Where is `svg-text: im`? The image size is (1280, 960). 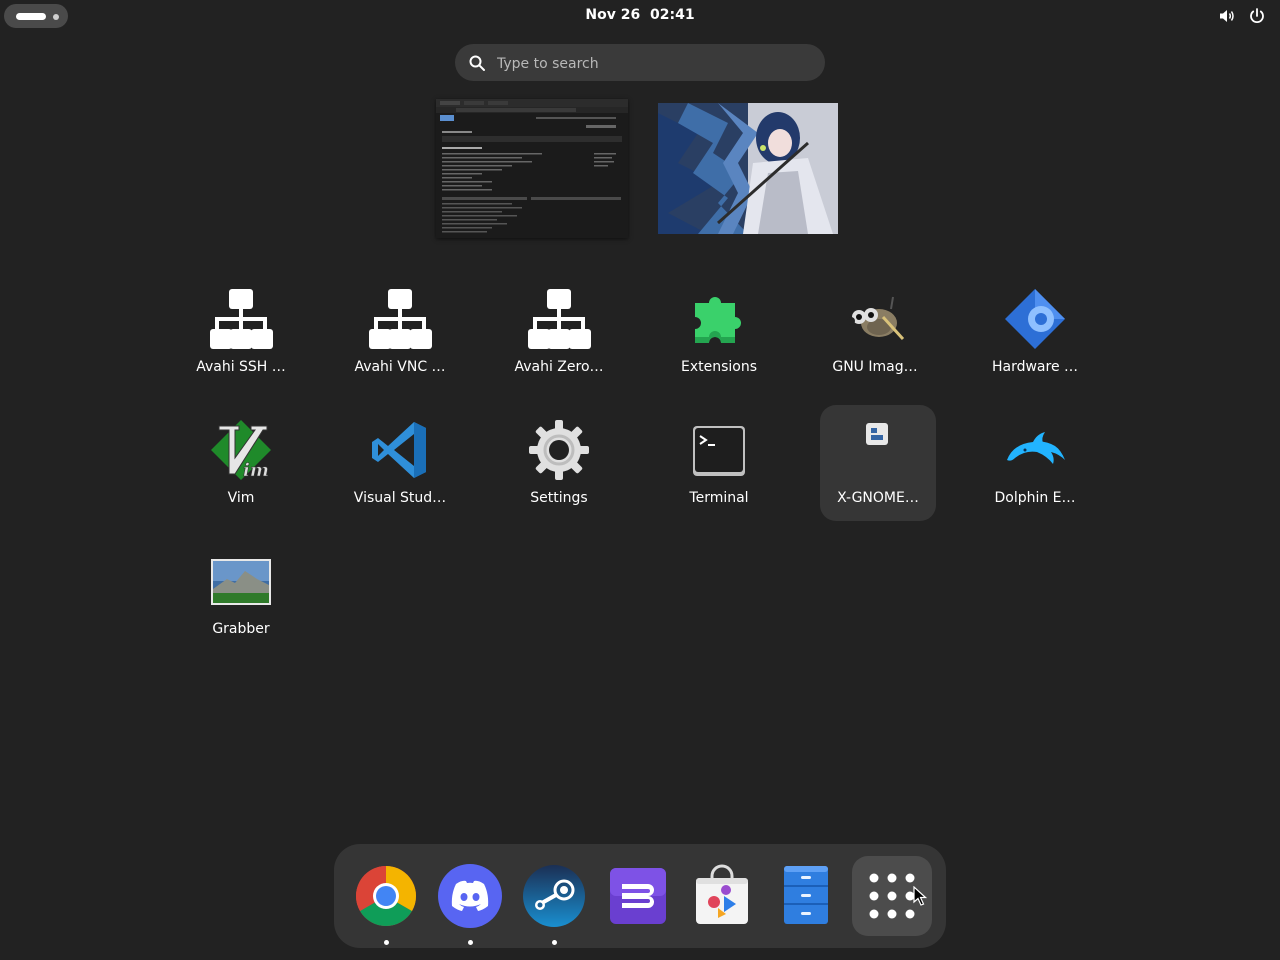
svg-text: im is located at coordinates (256, 470).